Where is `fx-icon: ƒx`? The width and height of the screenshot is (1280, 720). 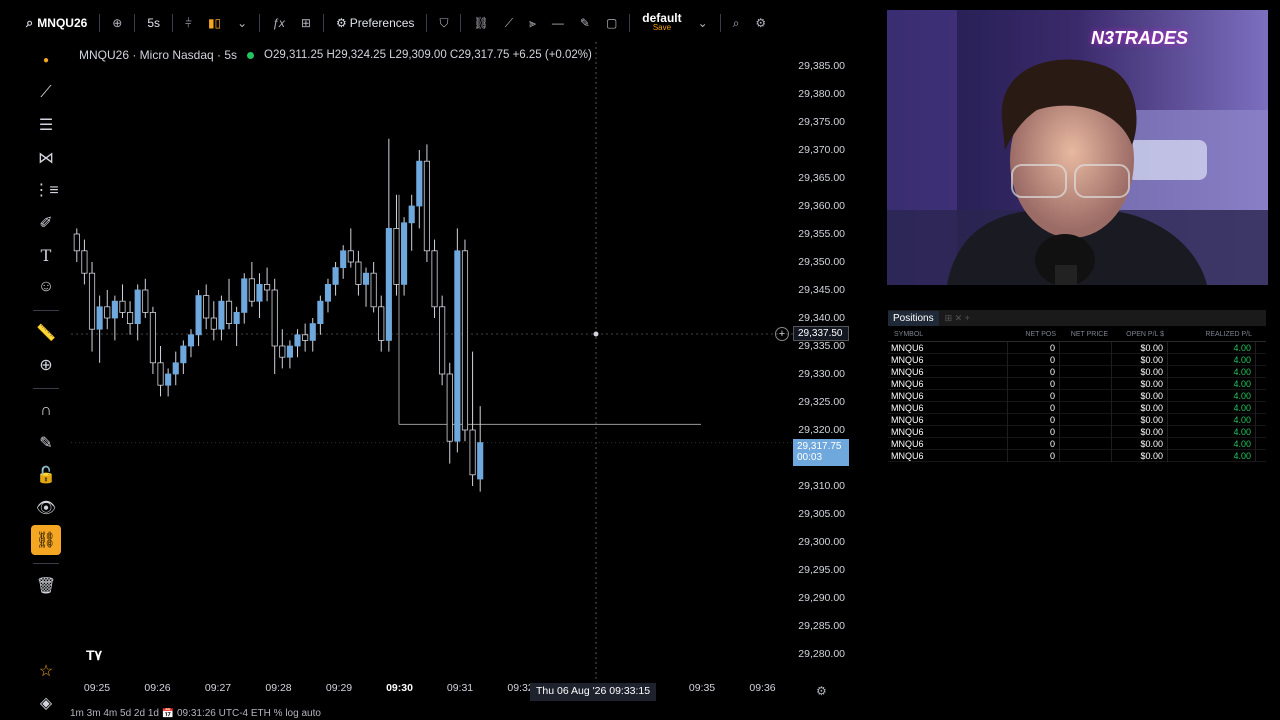 fx-icon: ƒx is located at coordinates (278, 23).